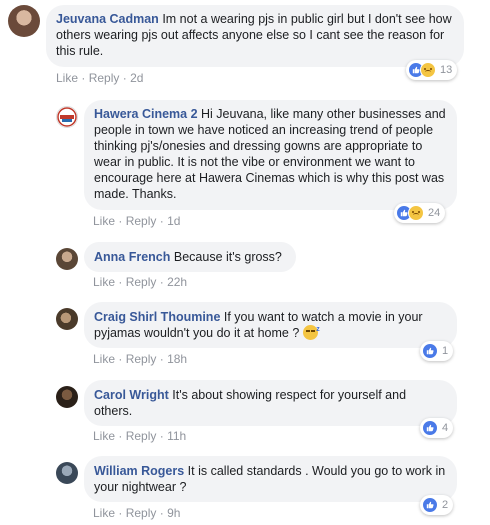 The width and height of the screenshot is (490, 525). I want to click on comment-timestamp: 18h, so click(177, 359).